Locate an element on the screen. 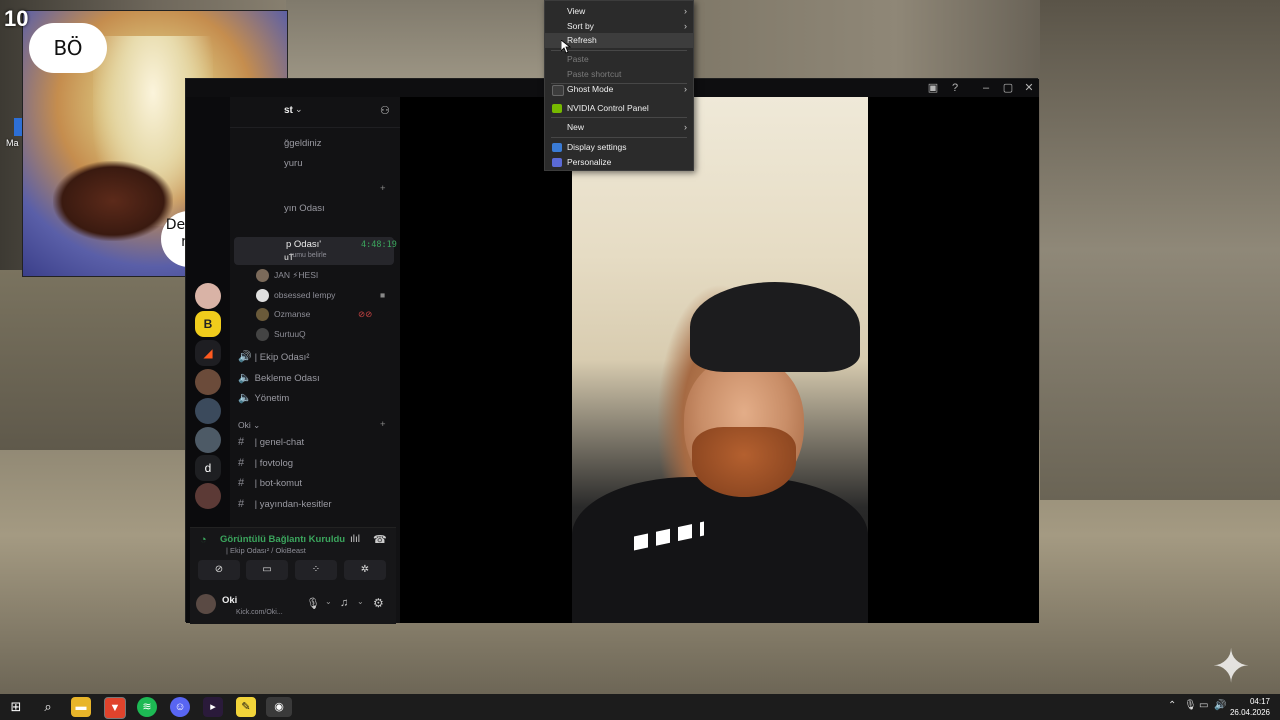 This screenshot has height=720, width=1280. voice-member-3: Ozmanse is located at coordinates (283, 314).